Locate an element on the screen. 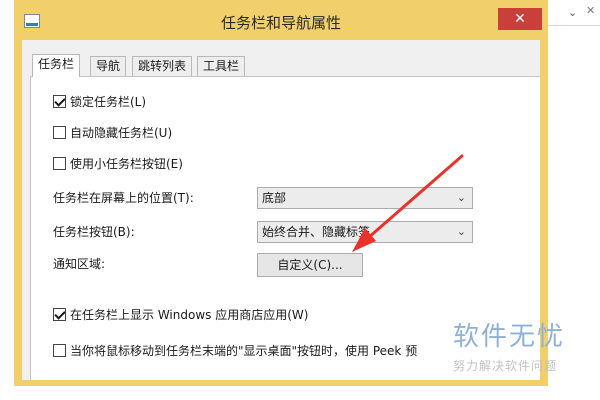  peek-option: 当你将鼠标移动到任务栏末端的"显示桌面"按钮时，使用 Peek 预 is located at coordinates (235, 350).